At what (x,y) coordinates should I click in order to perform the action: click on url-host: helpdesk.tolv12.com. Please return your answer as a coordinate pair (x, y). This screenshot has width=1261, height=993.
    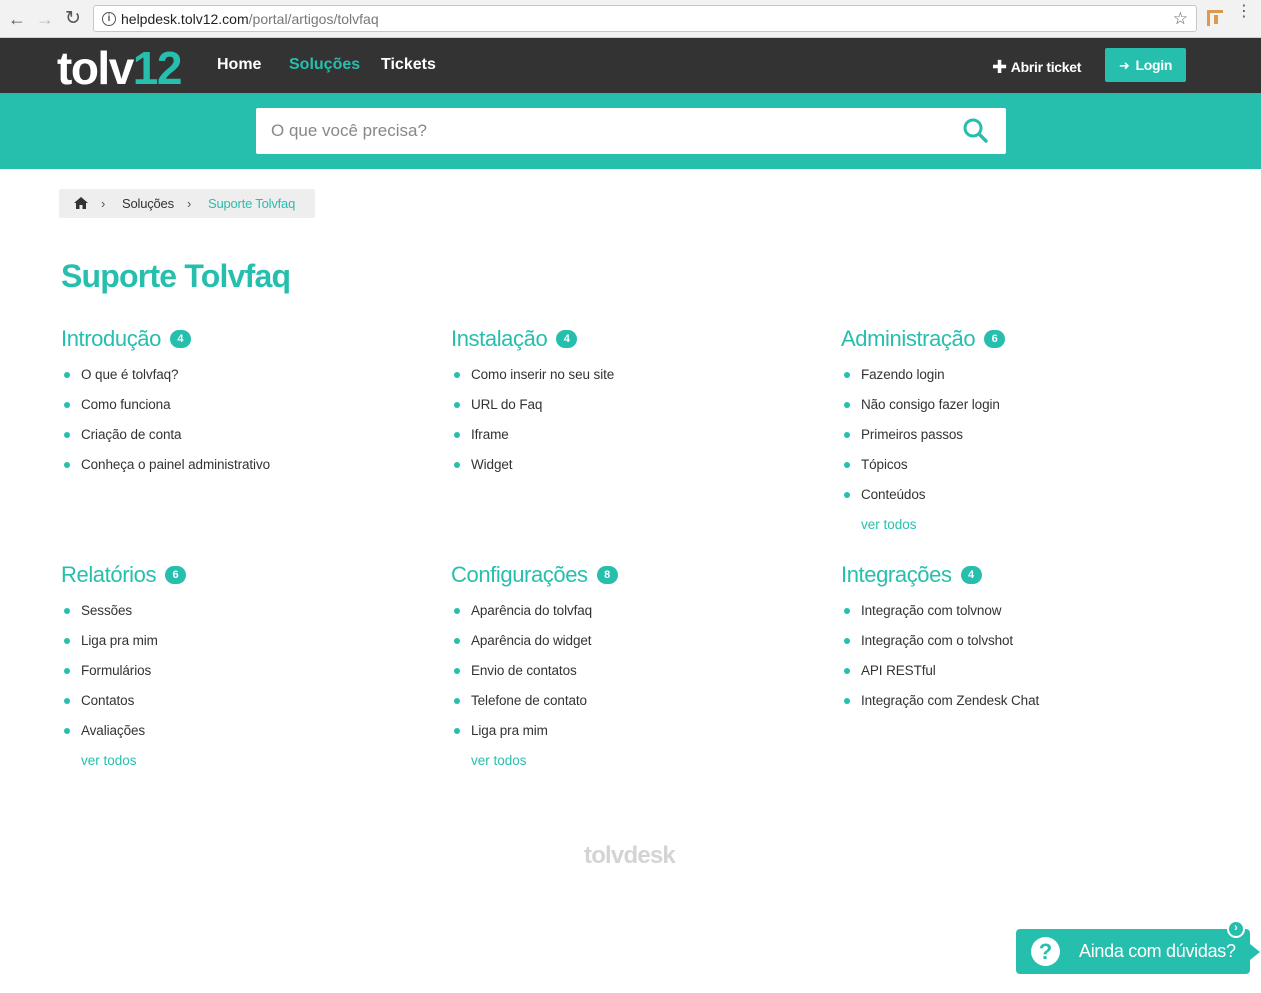
    Looking at the image, I should click on (185, 19).